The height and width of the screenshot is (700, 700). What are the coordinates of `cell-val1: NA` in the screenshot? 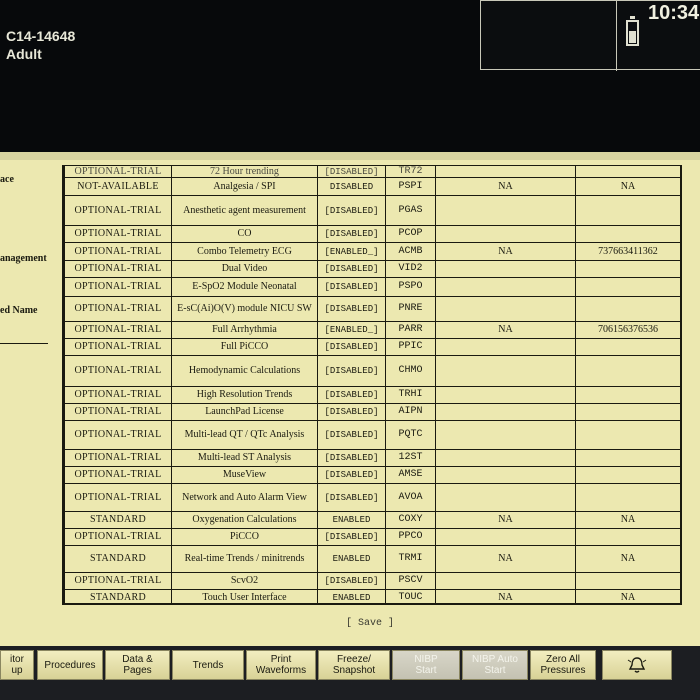 It's located at (505, 559).